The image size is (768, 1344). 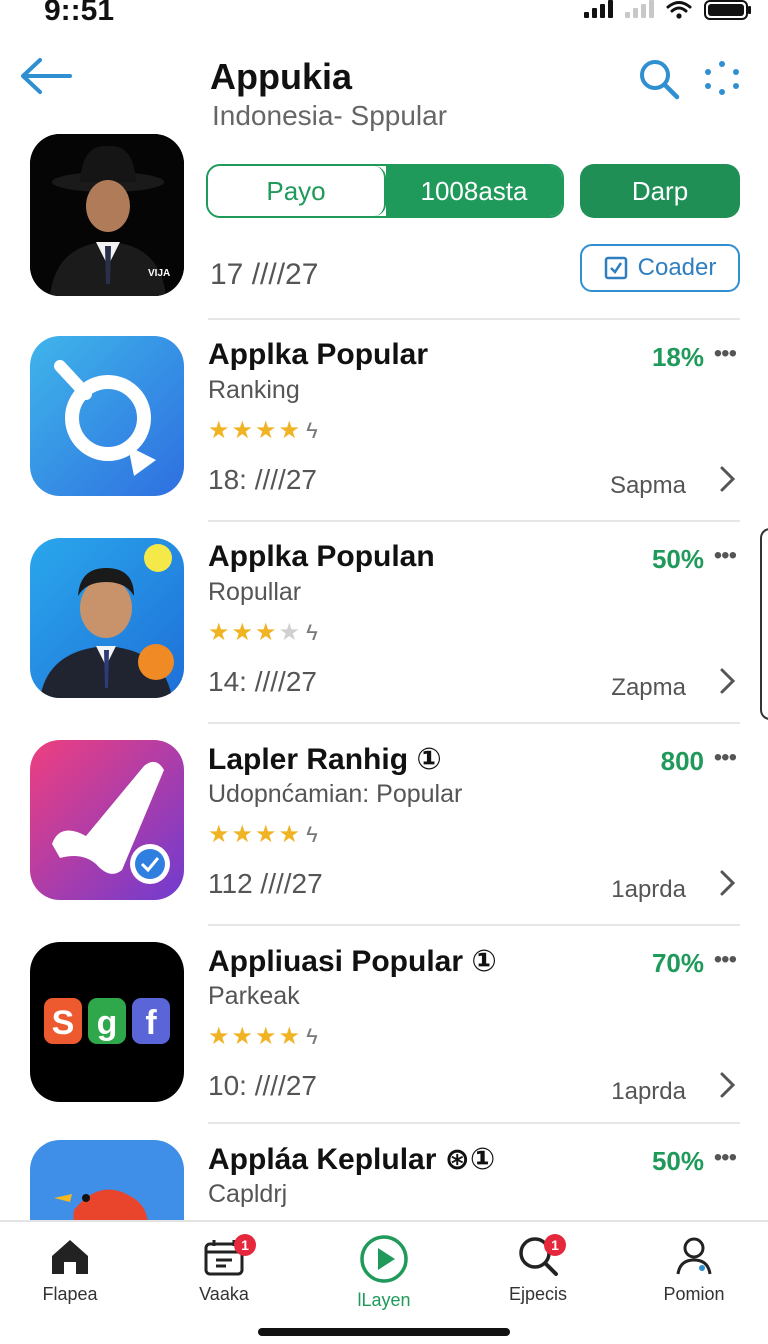 What do you see at coordinates (660, 268) in the screenshot?
I see `coader-button: Coader` at bounding box center [660, 268].